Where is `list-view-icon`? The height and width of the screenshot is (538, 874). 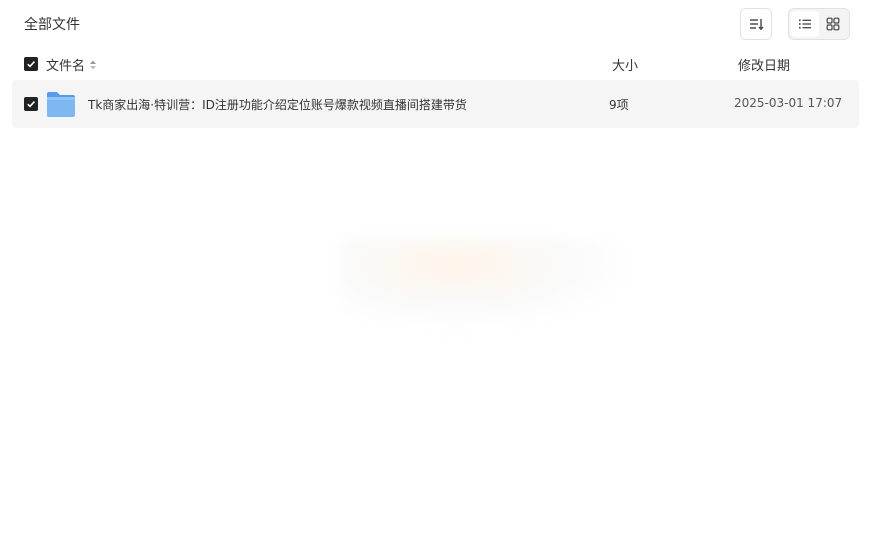 list-view-icon is located at coordinates (805, 24).